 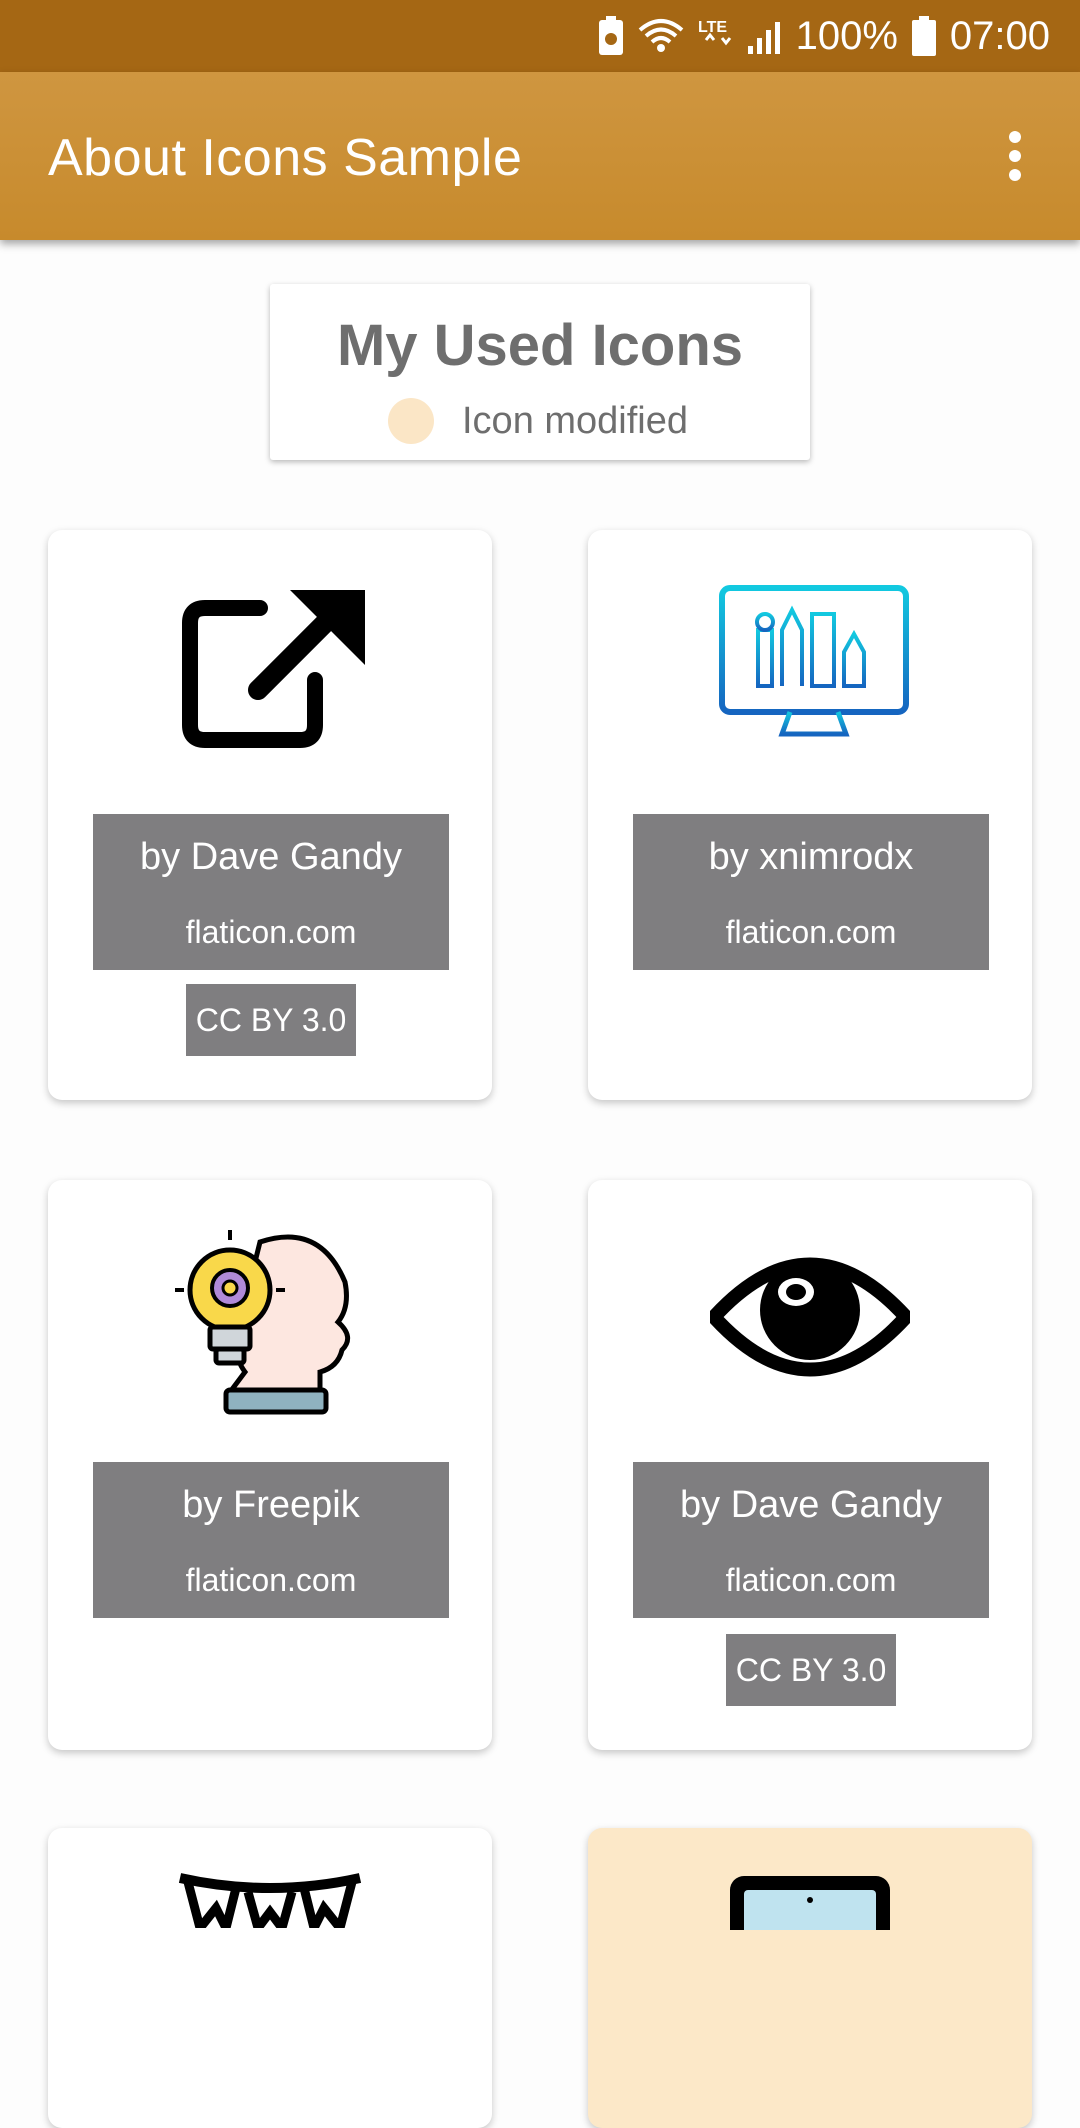 What do you see at coordinates (271, 1505) in the screenshot?
I see `author-label: by Freepik` at bounding box center [271, 1505].